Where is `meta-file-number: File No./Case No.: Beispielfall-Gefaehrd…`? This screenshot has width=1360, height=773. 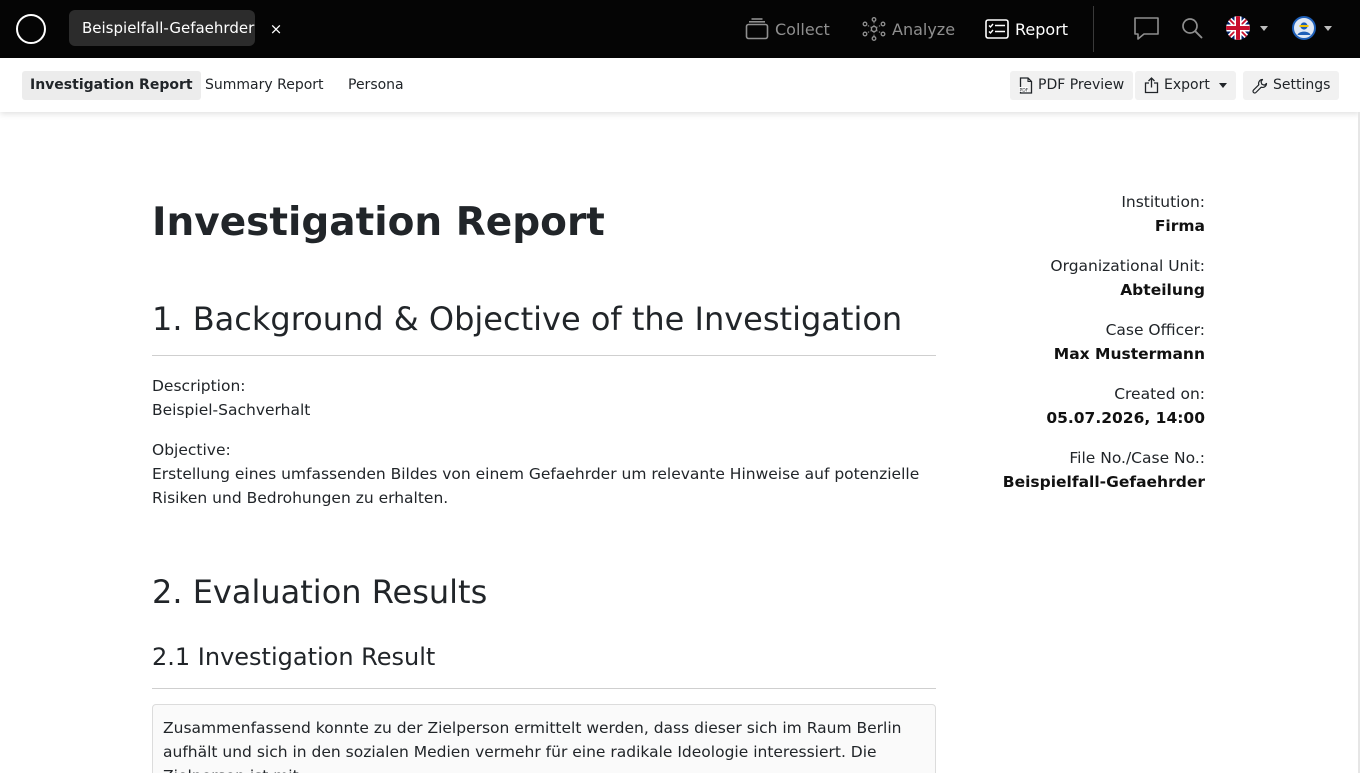
meta-file-number: File No./Case No.: Beispielfall-Gefaehrd… is located at coordinates (1075, 470).